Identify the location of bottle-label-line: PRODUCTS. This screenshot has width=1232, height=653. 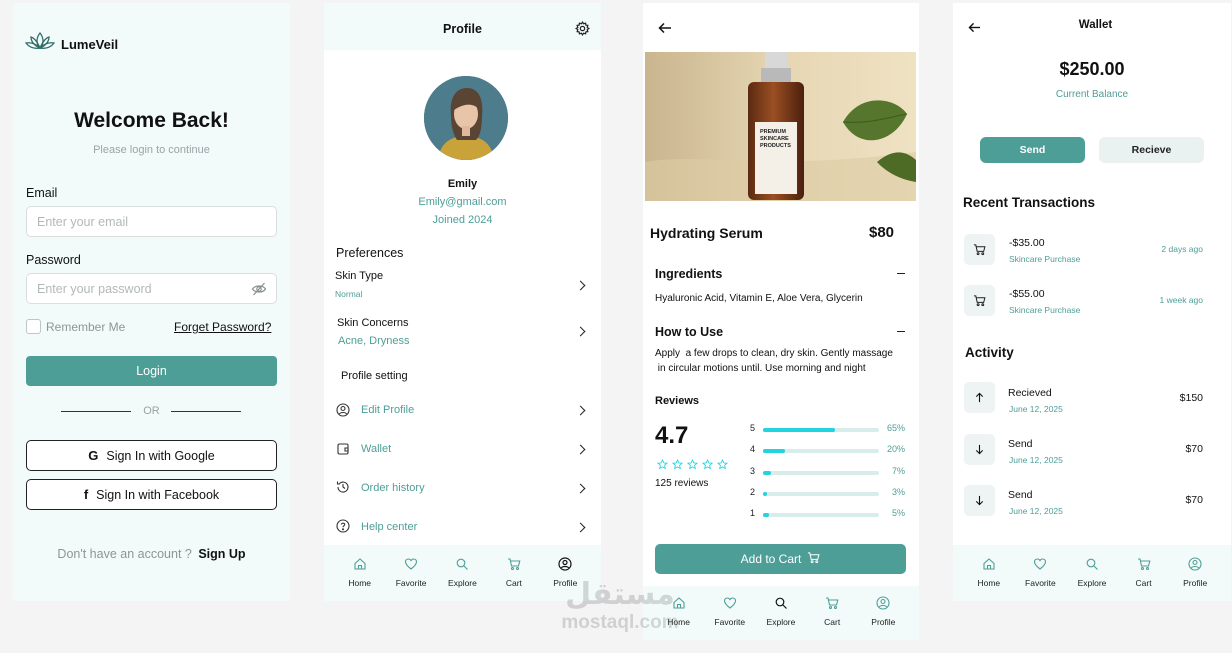
(775, 146).